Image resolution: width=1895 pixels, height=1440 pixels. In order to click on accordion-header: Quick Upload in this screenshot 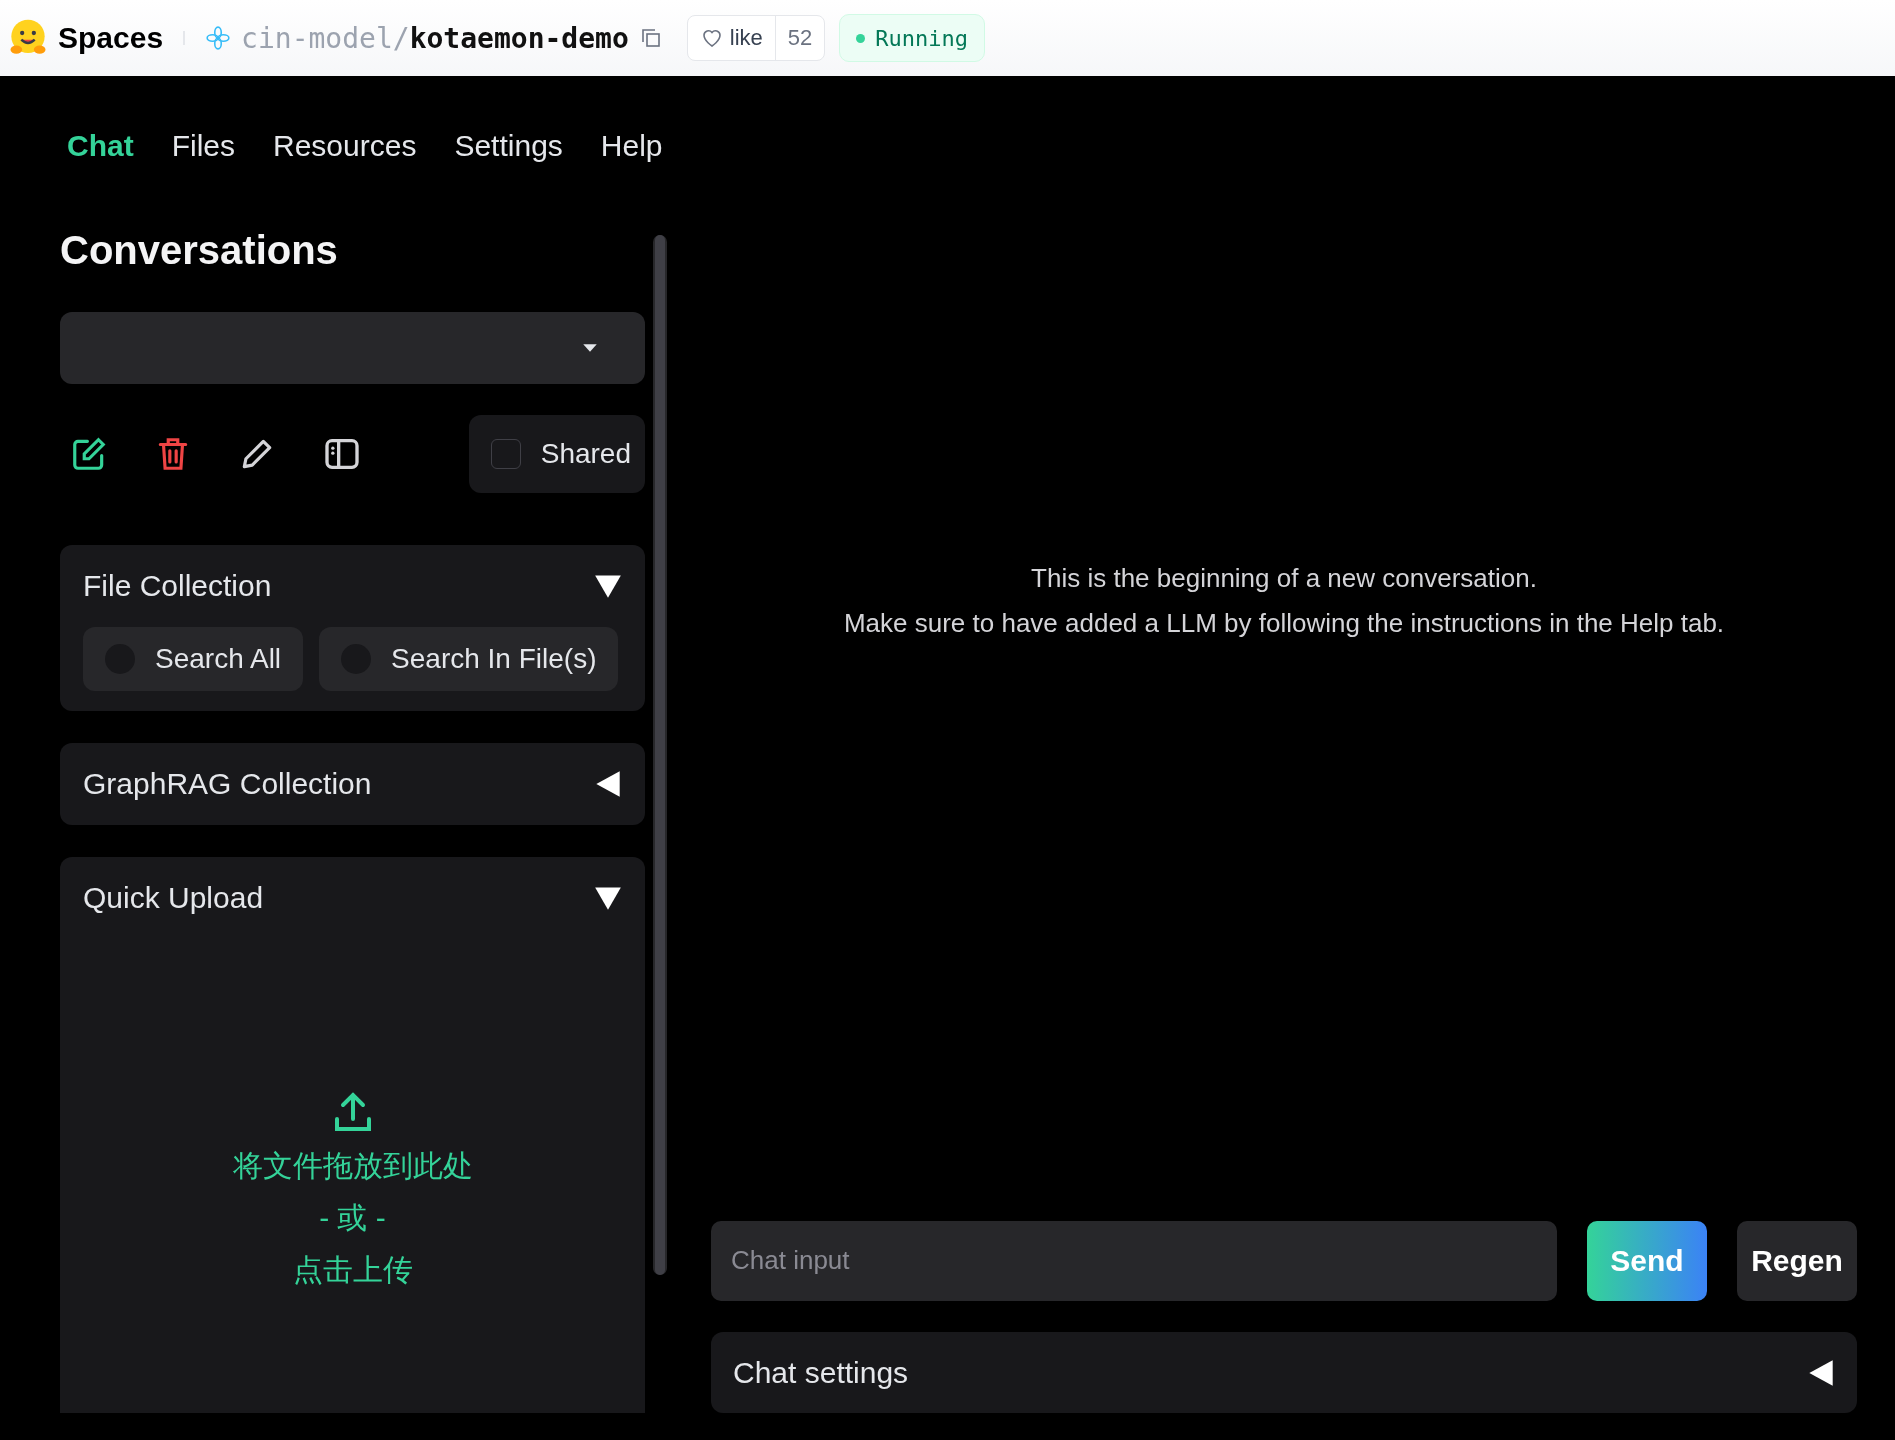, I will do `click(352, 898)`.